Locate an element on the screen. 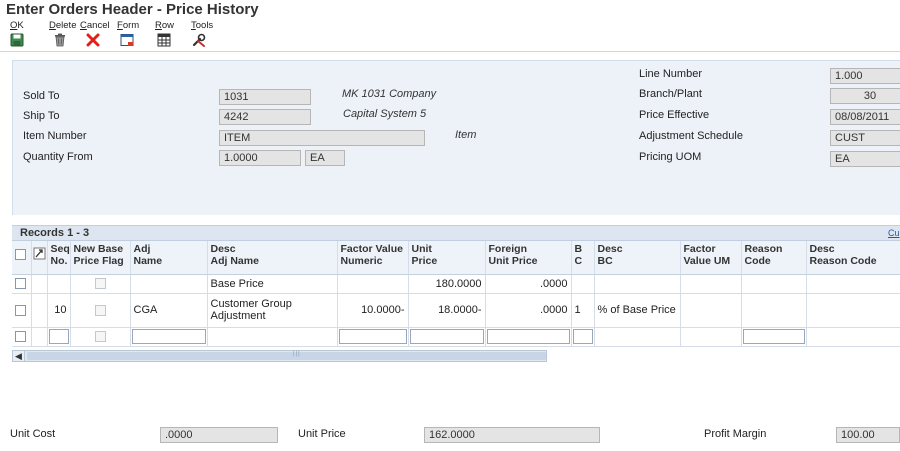 The width and height of the screenshot is (900, 451). line-number-label: Line Number is located at coordinates (670, 74).